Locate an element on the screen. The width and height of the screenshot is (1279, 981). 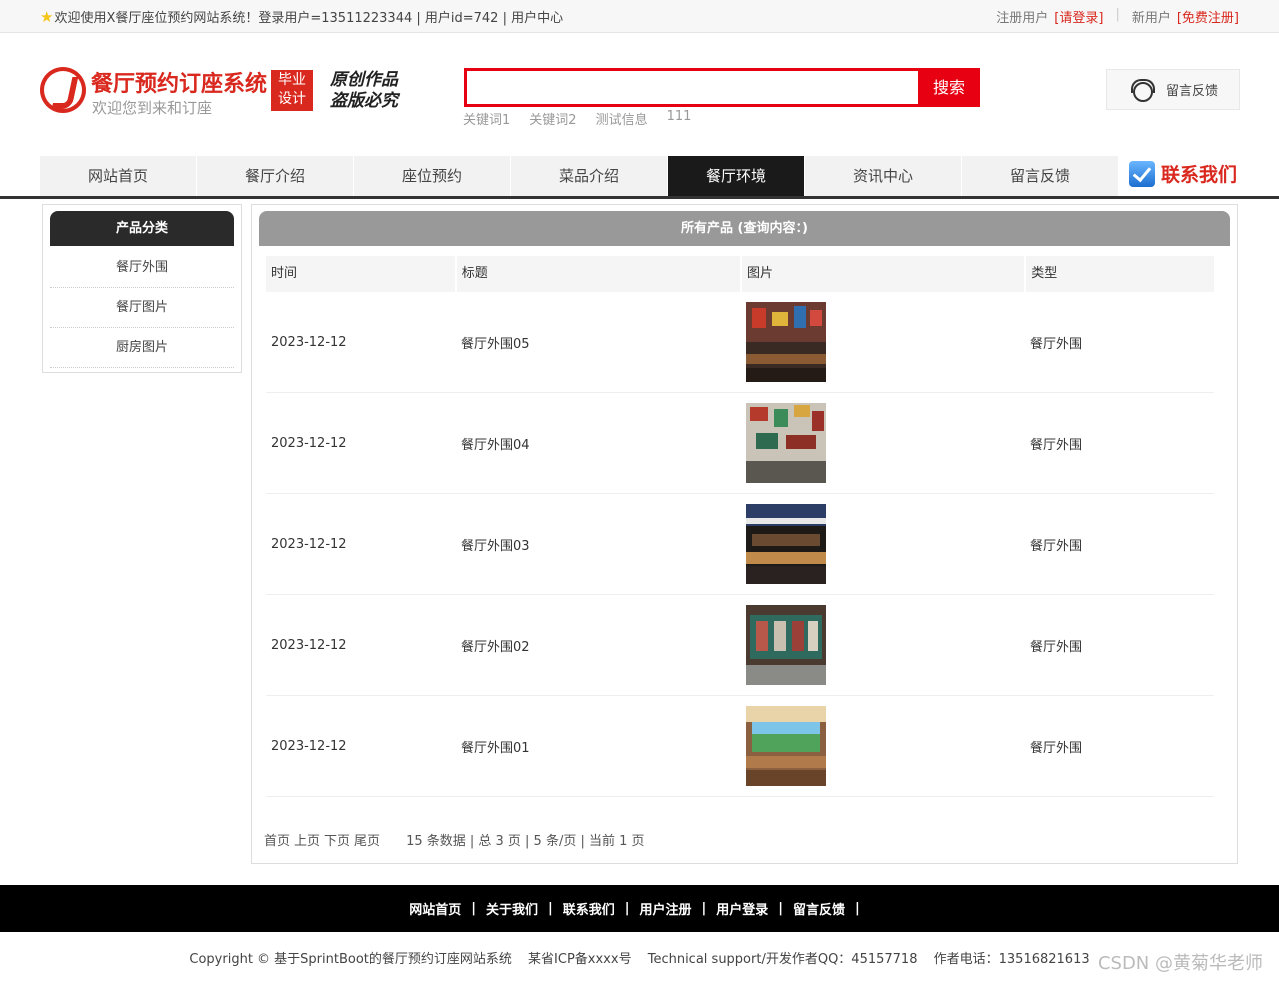
nav-item-home: 网站首页 is located at coordinates (118, 176).